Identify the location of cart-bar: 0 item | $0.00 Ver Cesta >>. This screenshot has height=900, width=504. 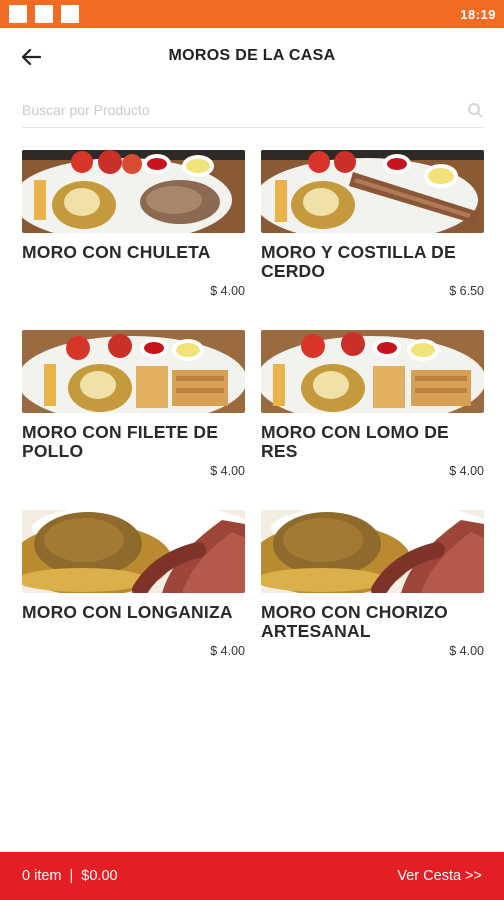
(252, 876).